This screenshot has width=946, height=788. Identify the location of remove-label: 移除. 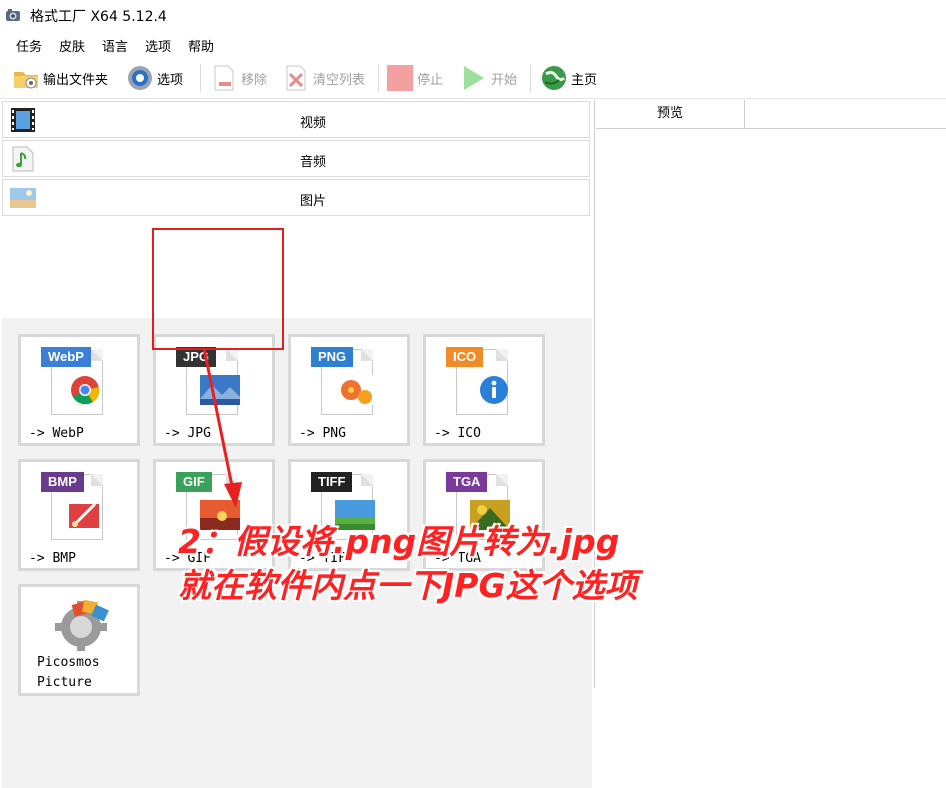
(254, 80).